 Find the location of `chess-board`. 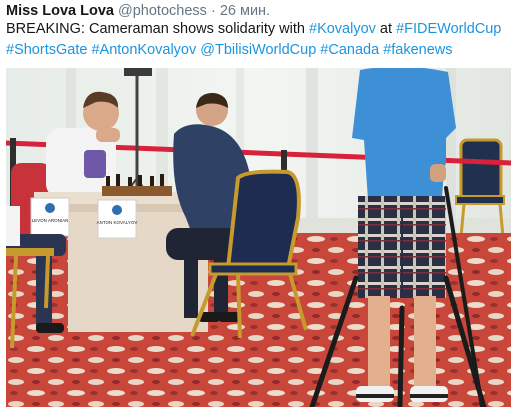

chess-board is located at coordinates (137, 191).